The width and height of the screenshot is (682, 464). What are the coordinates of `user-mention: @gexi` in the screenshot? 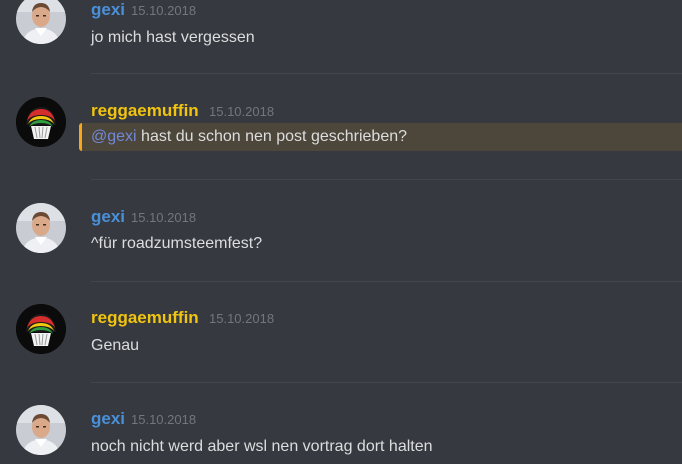 It's located at (114, 136).